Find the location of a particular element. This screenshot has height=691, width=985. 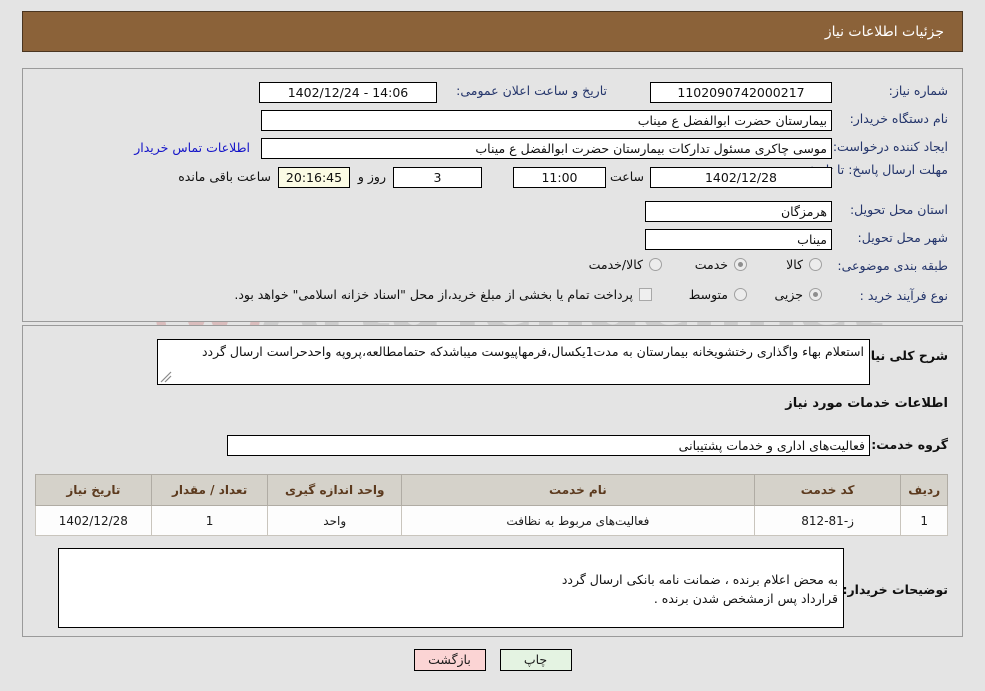

page-title: جزئیات اطلاعات نیاز is located at coordinates (884, 31).